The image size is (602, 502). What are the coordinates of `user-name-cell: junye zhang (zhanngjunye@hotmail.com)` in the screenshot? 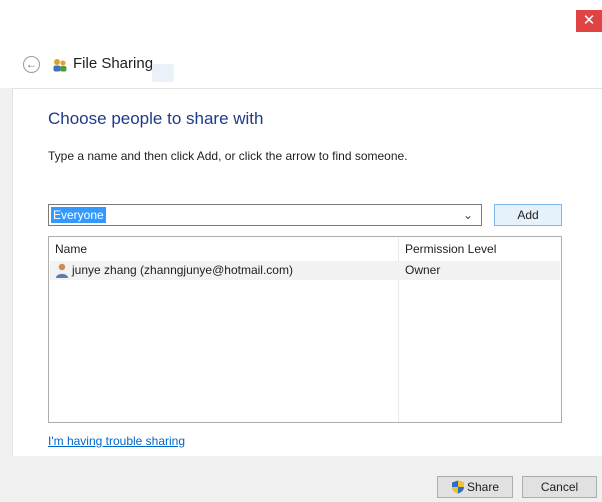 It's located at (182, 270).